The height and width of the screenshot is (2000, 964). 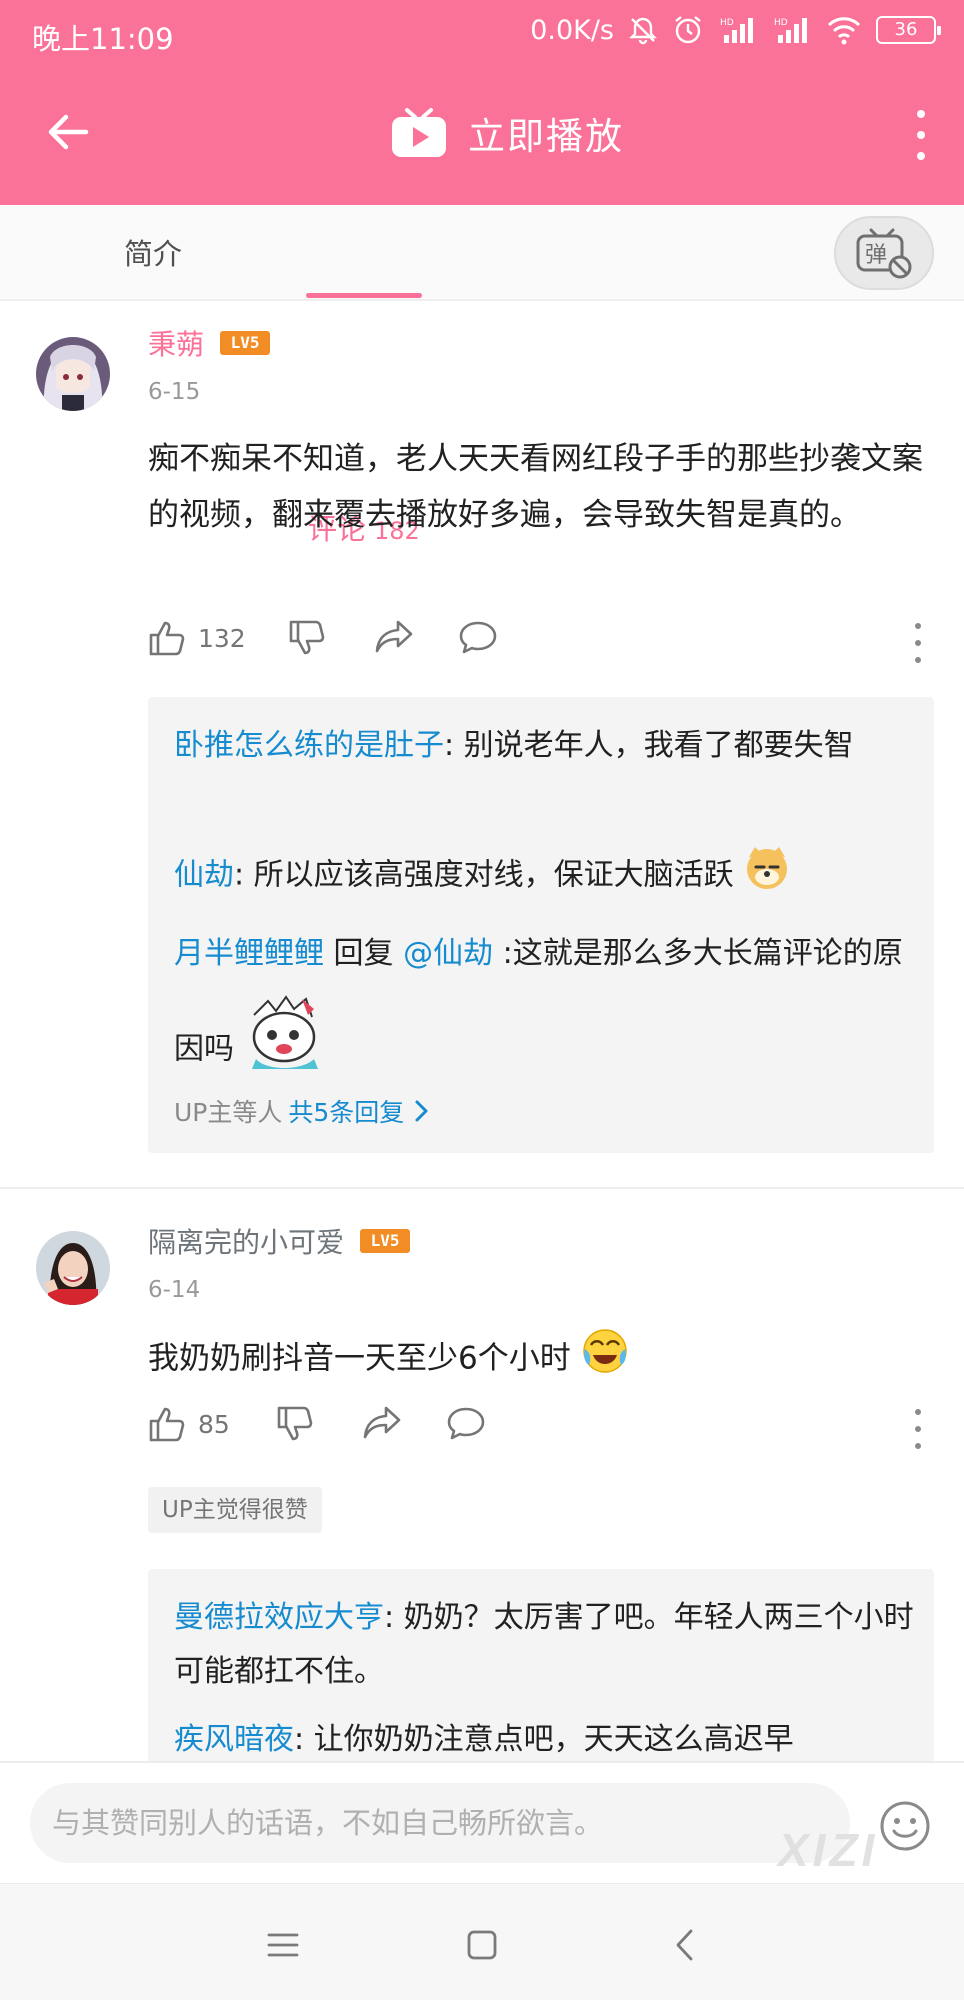 I want to click on comment-username: 秉蒴 LV5, so click(x=209, y=343).